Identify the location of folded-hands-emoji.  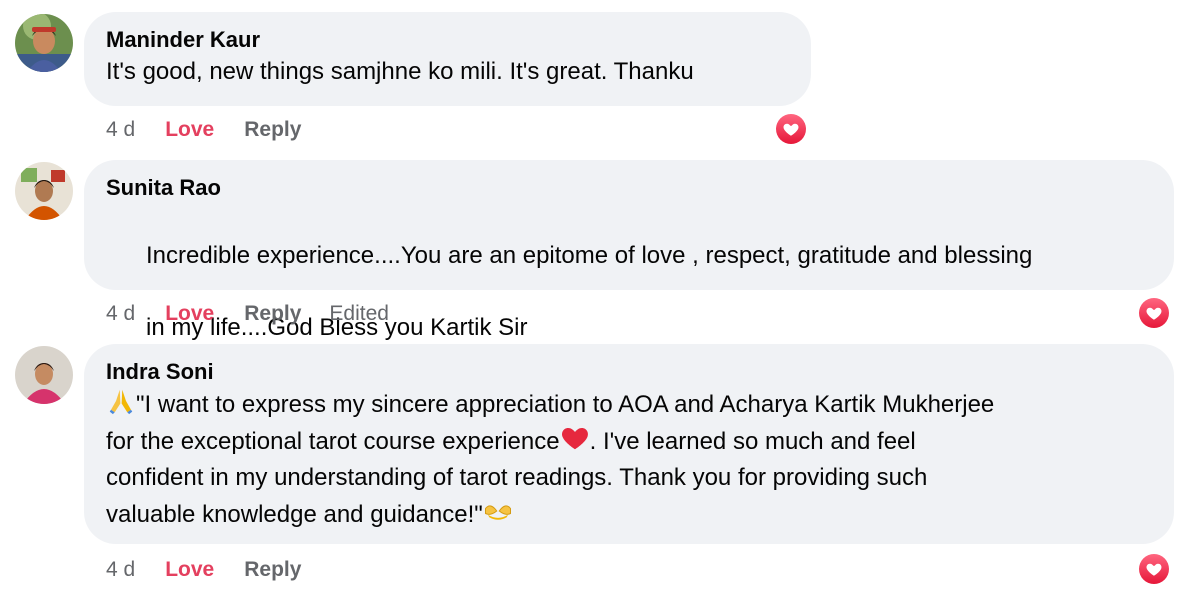
(121, 401).